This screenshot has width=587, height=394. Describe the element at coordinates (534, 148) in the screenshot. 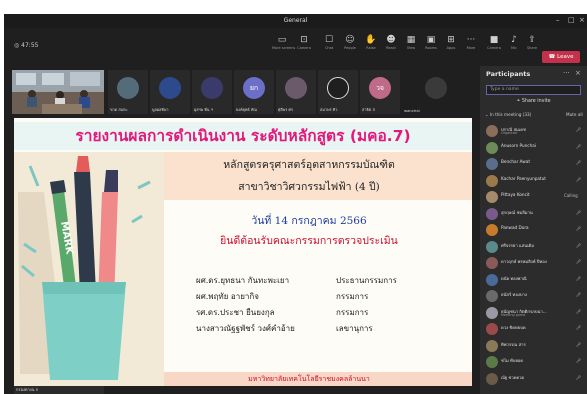

I see `participant-row: Anusorn Punchai 🎤︎` at that location.